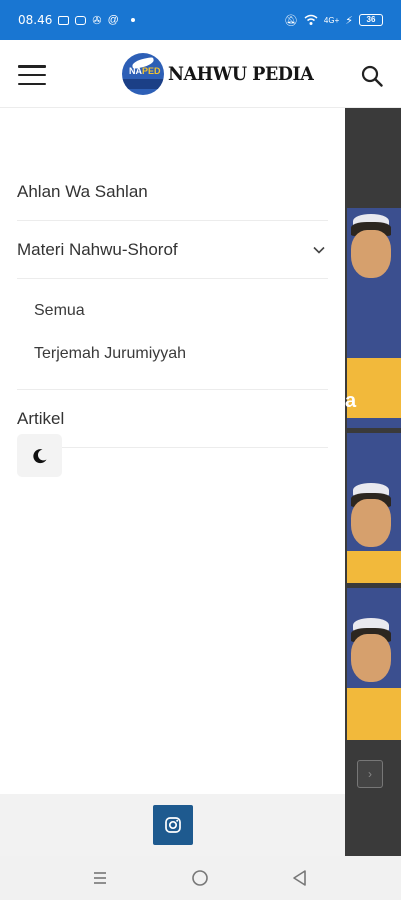 The image size is (401, 900). What do you see at coordinates (64, 20) in the screenshot?
I see `youtube-notification-icon` at bounding box center [64, 20].